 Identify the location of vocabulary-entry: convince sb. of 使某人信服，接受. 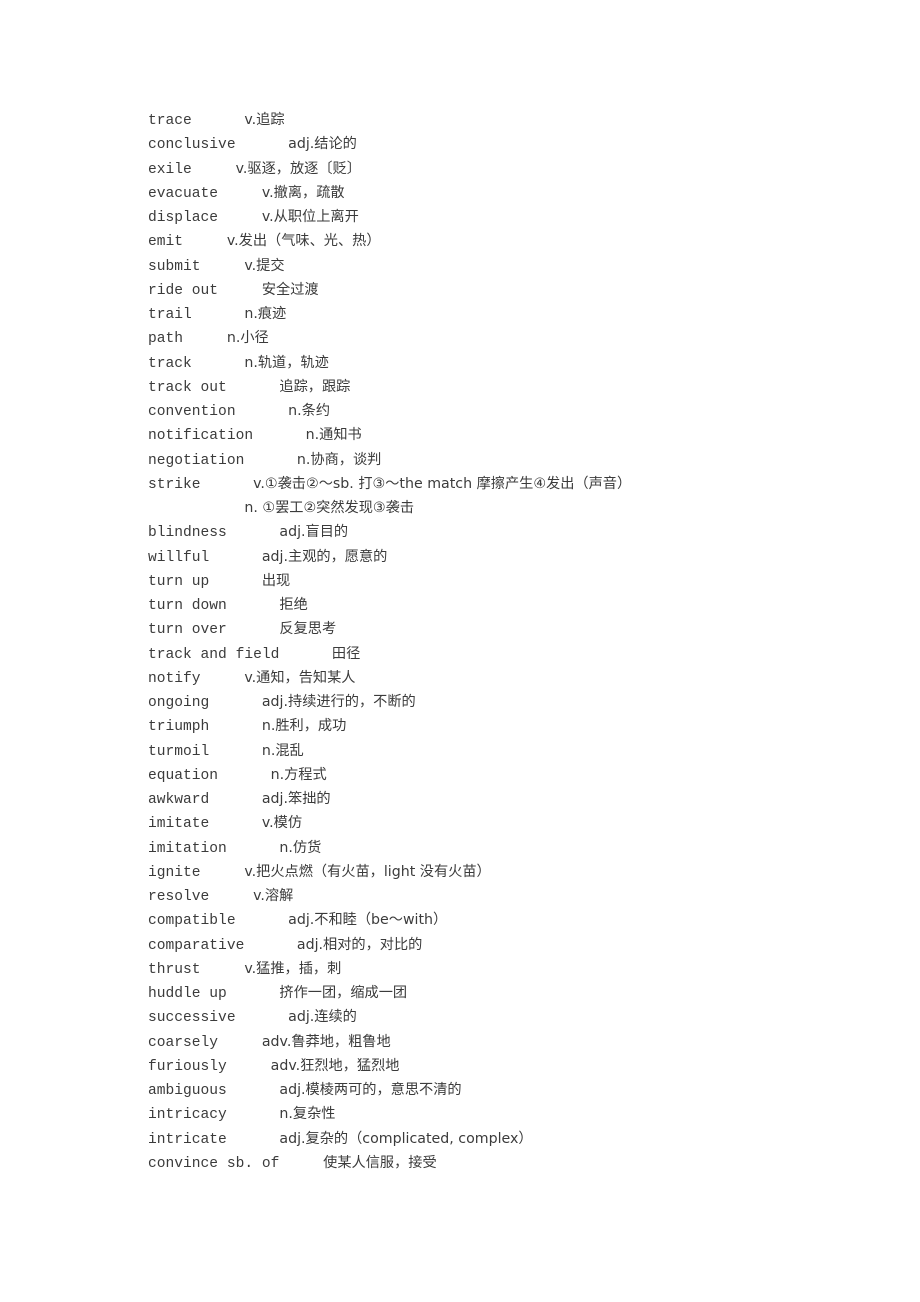
(514, 1163).